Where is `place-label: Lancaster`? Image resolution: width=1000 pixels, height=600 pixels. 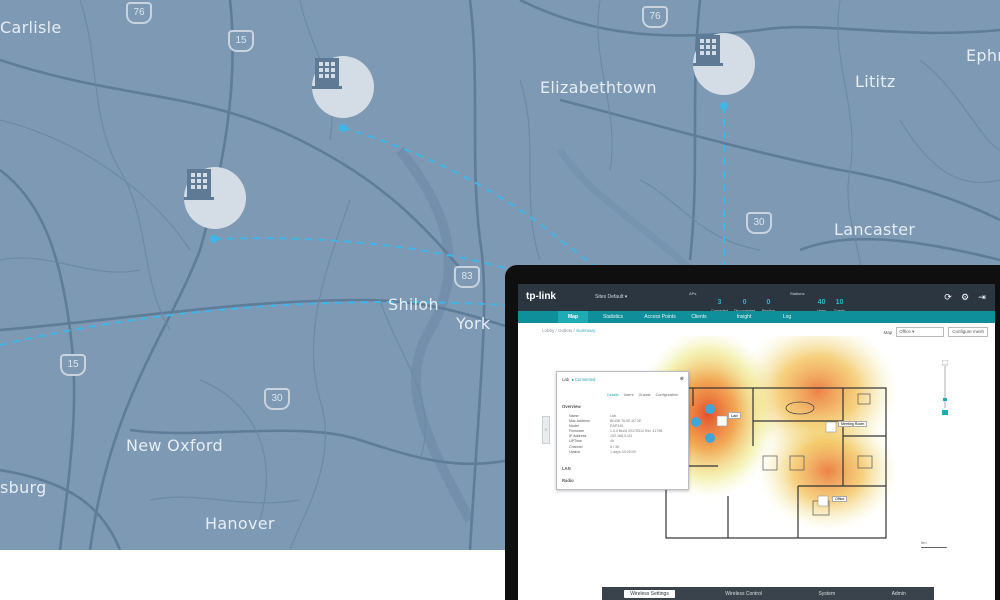 place-label: Lancaster is located at coordinates (875, 229).